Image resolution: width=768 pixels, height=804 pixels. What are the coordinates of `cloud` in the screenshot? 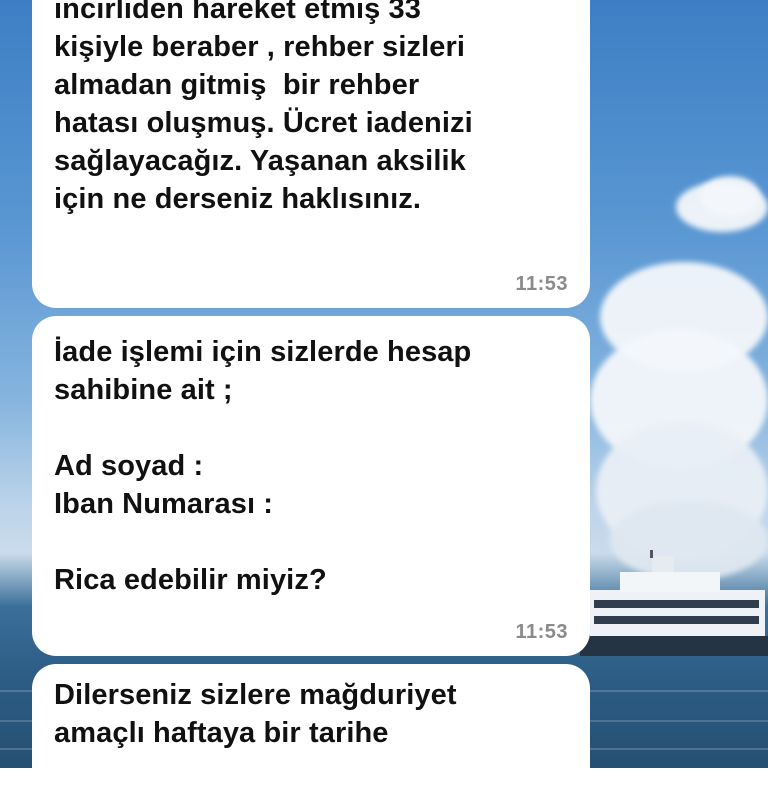 It's located at (730, 196).